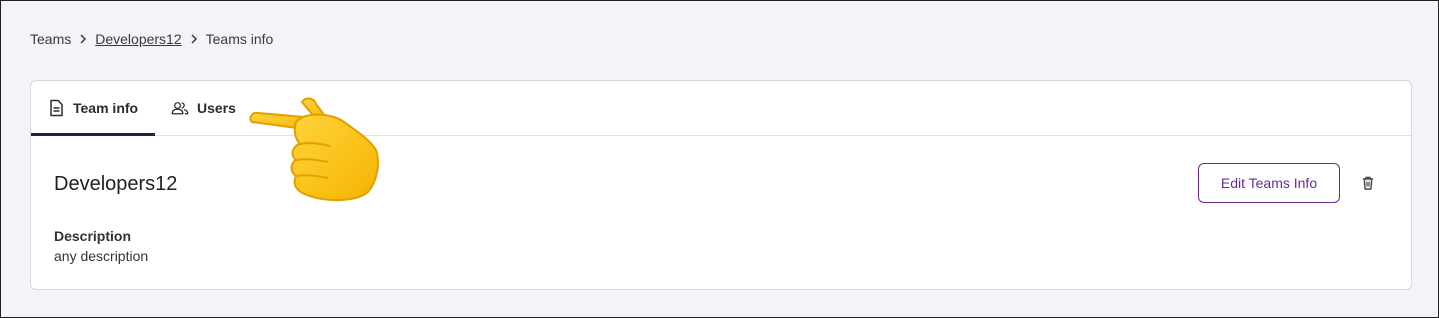 The height and width of the screenshot is (318, 1439). I want to click on breadcrumb: Teams Developers12 Teams info, so click(151, 39).